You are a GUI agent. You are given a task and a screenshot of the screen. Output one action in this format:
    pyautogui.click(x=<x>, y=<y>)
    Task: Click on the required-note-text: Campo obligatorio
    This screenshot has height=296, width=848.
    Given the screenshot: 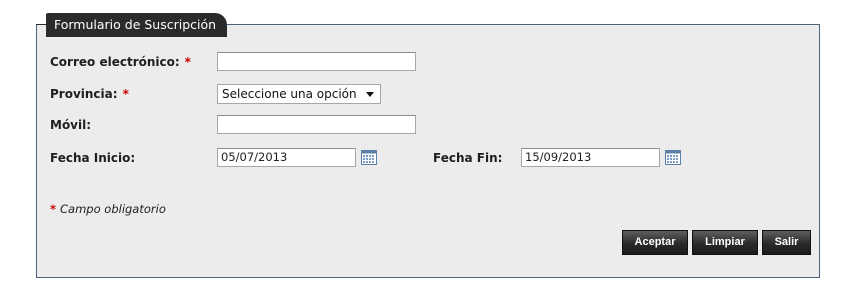 What is the action you would take?
    pyautogui.click(x=113, y=209)
    